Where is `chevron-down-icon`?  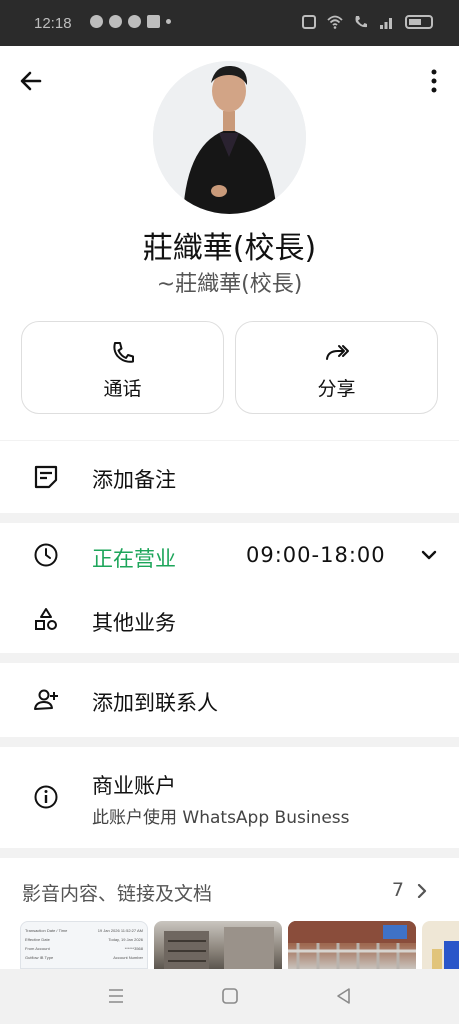
chevron-down-icon is located at coordinates (429, 555).